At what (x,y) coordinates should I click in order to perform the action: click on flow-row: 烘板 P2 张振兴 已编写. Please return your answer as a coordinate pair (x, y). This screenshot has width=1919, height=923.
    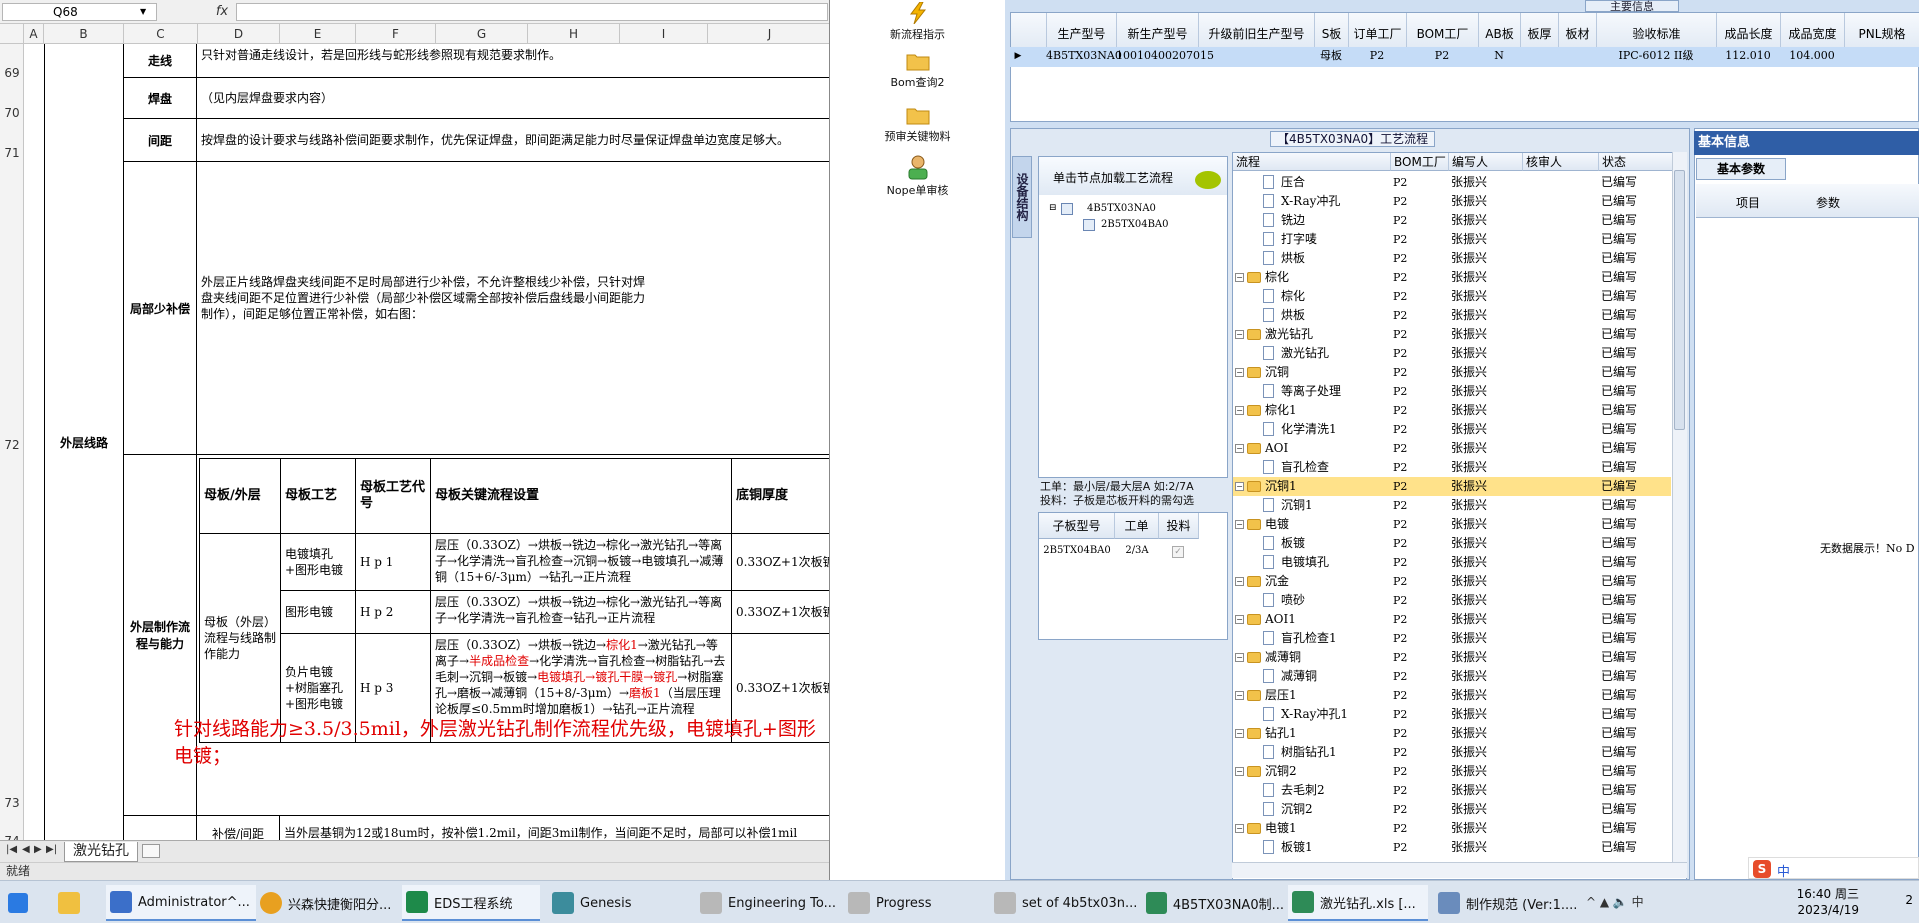
    Looking at the image, I should click on (1452, 258).